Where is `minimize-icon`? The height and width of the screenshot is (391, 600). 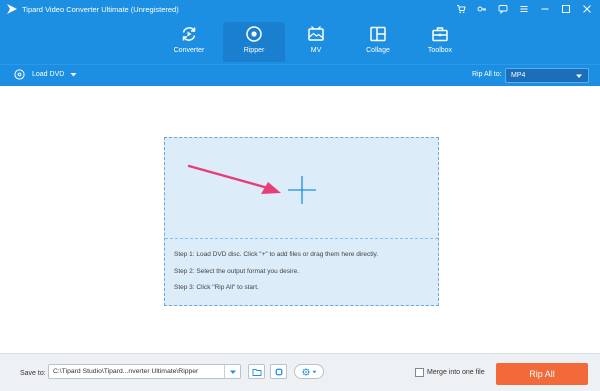 minimize-icon is located at coordinates (545, 9).